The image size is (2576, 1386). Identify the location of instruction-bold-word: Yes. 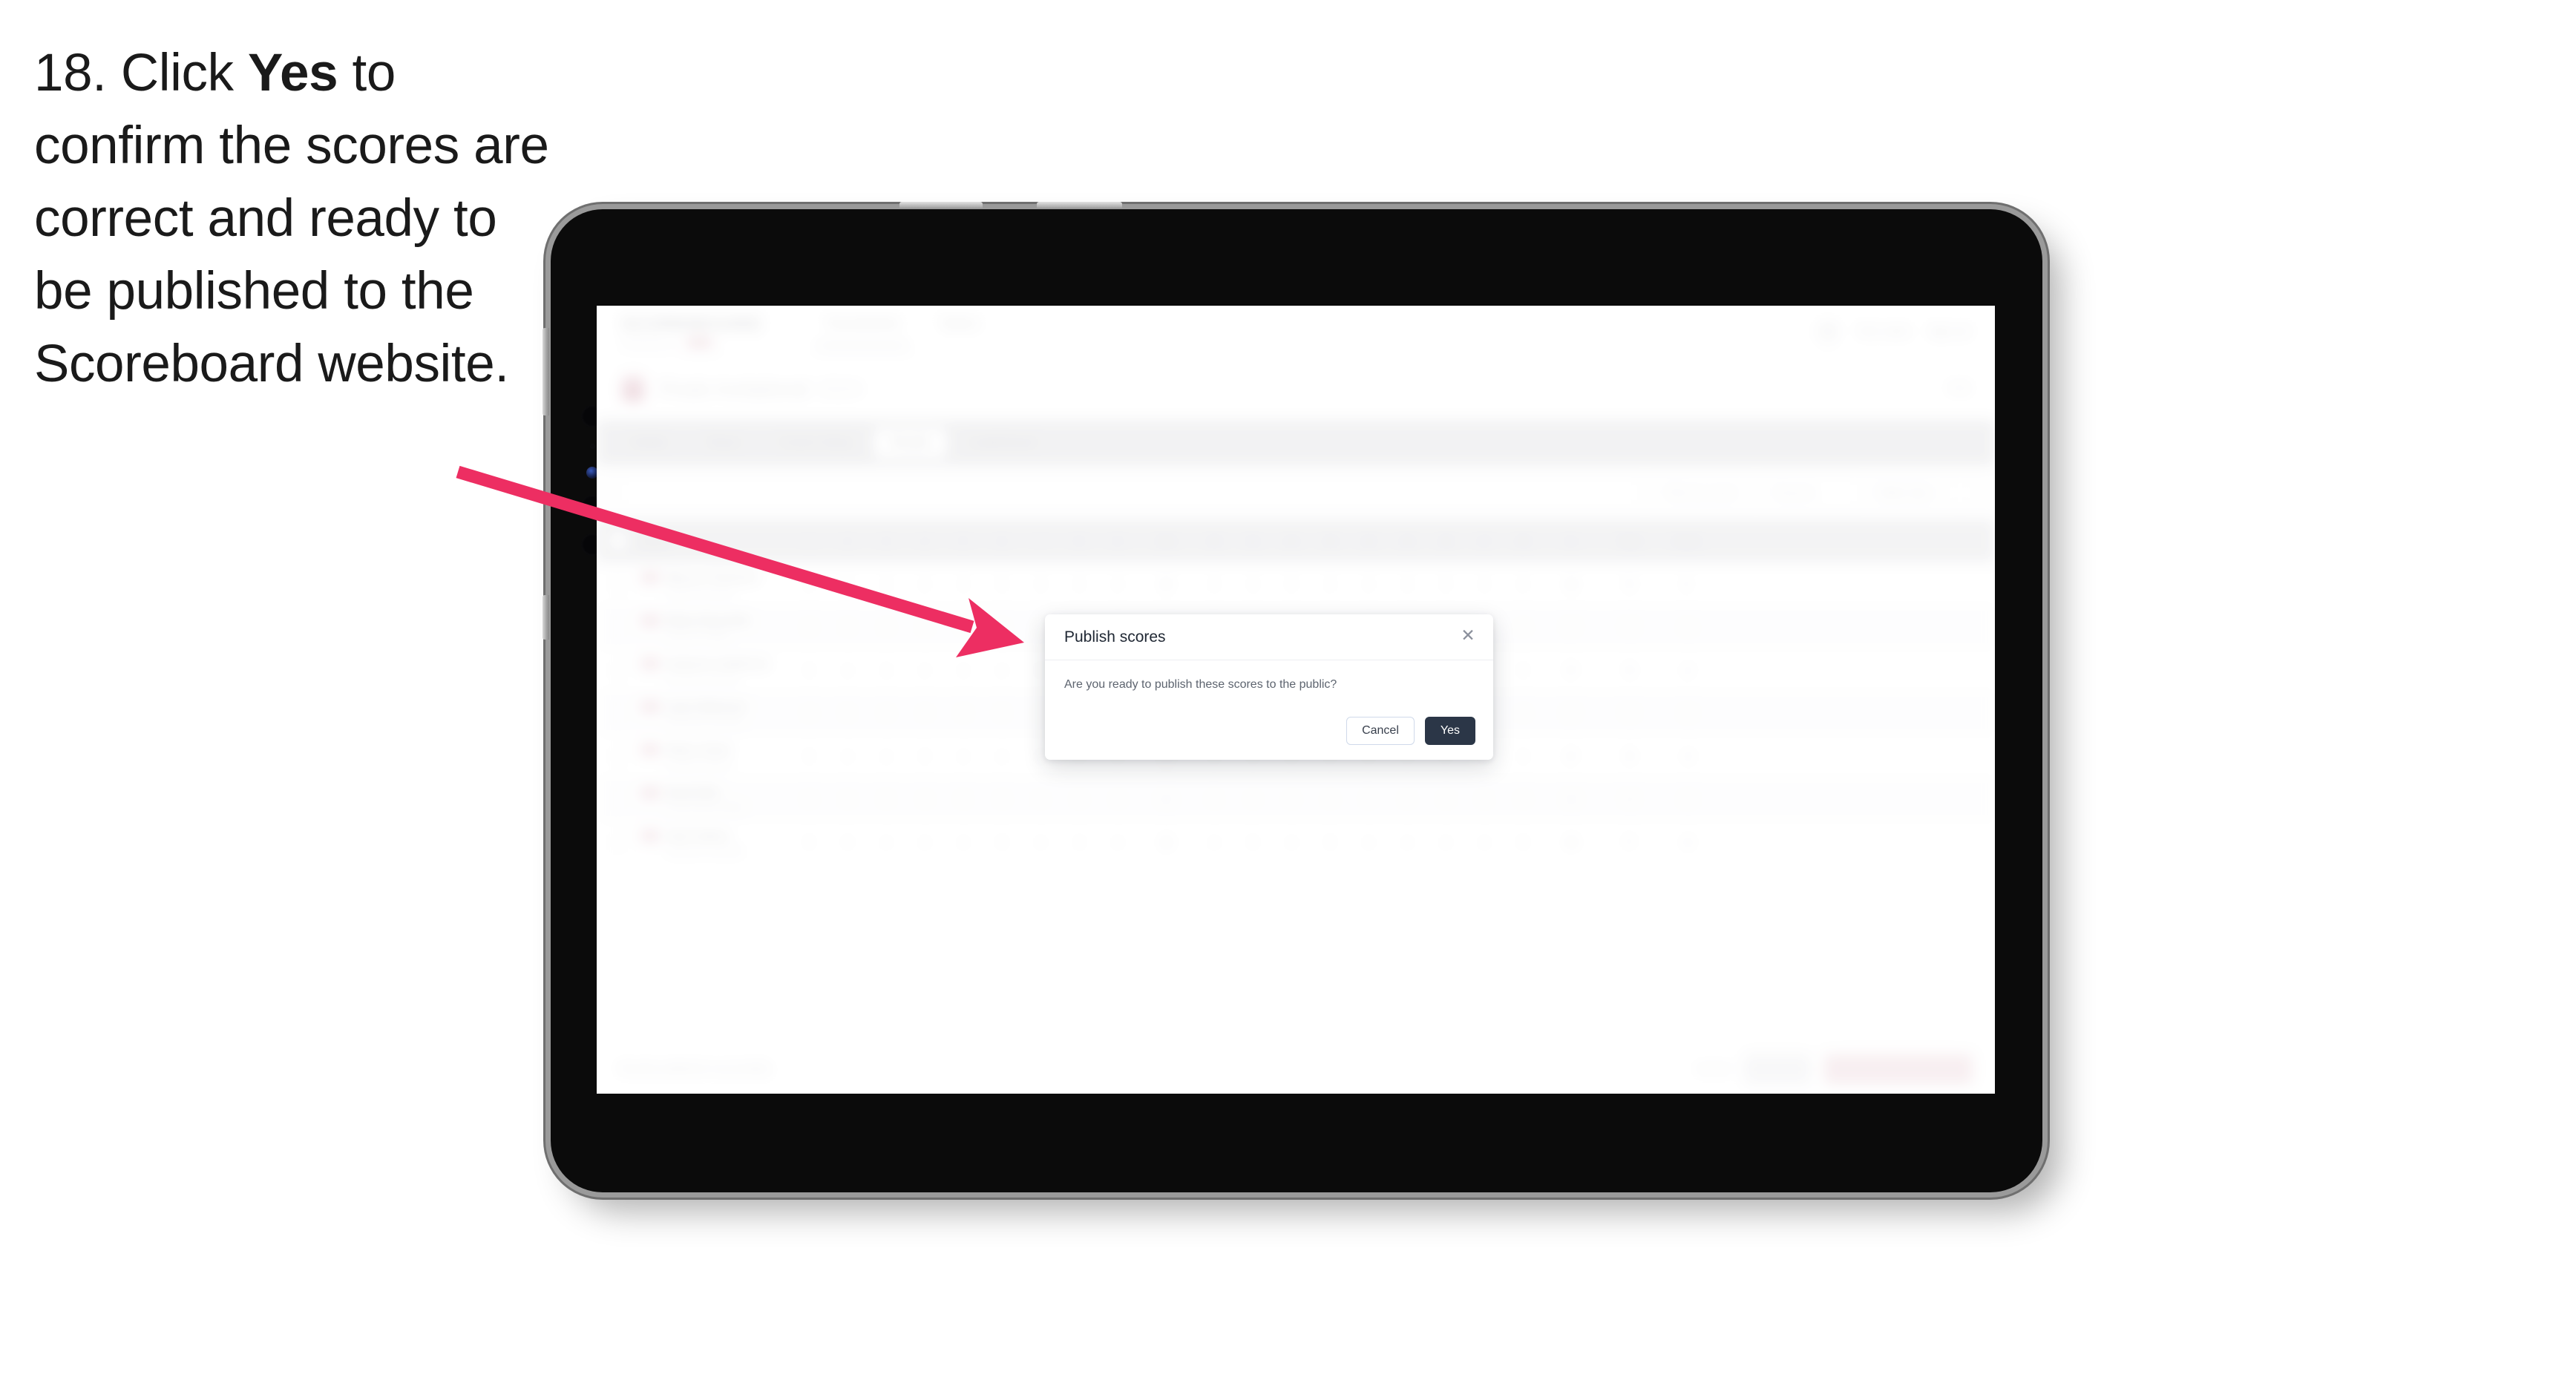
(292, 73).